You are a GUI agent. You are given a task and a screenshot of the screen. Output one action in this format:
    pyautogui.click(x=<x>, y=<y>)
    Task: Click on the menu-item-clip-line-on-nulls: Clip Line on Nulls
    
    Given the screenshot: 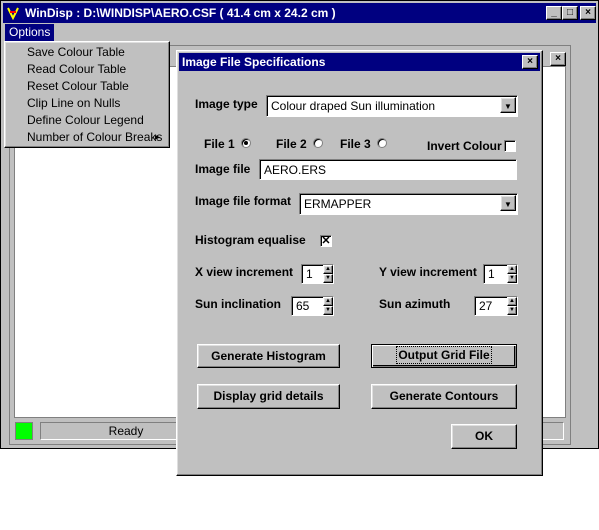 What is the action you would take?
    pyautogui.click(x=100, y=103)
    